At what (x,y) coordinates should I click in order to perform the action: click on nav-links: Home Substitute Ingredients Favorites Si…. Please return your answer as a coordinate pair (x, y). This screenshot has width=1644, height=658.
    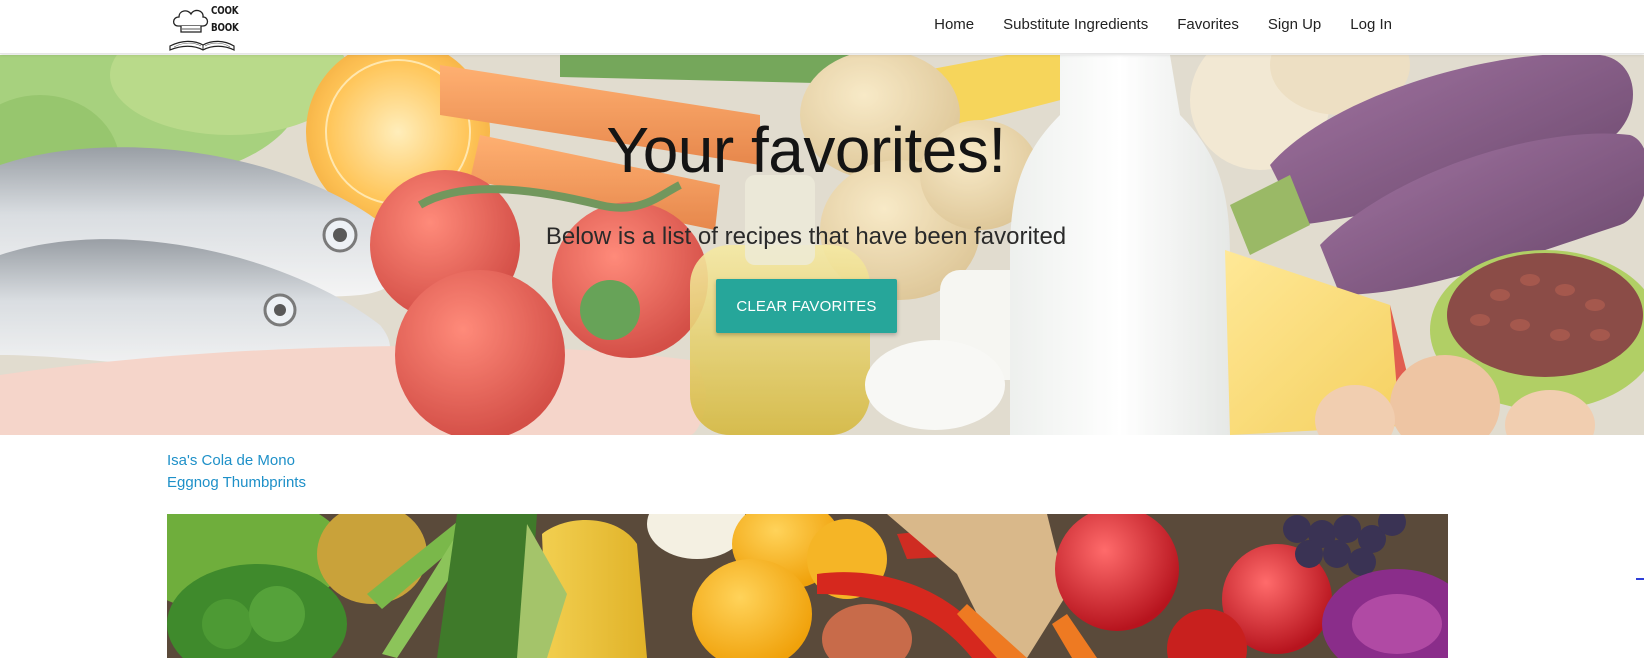
    Looking at the image, I should click on (1148, 24).